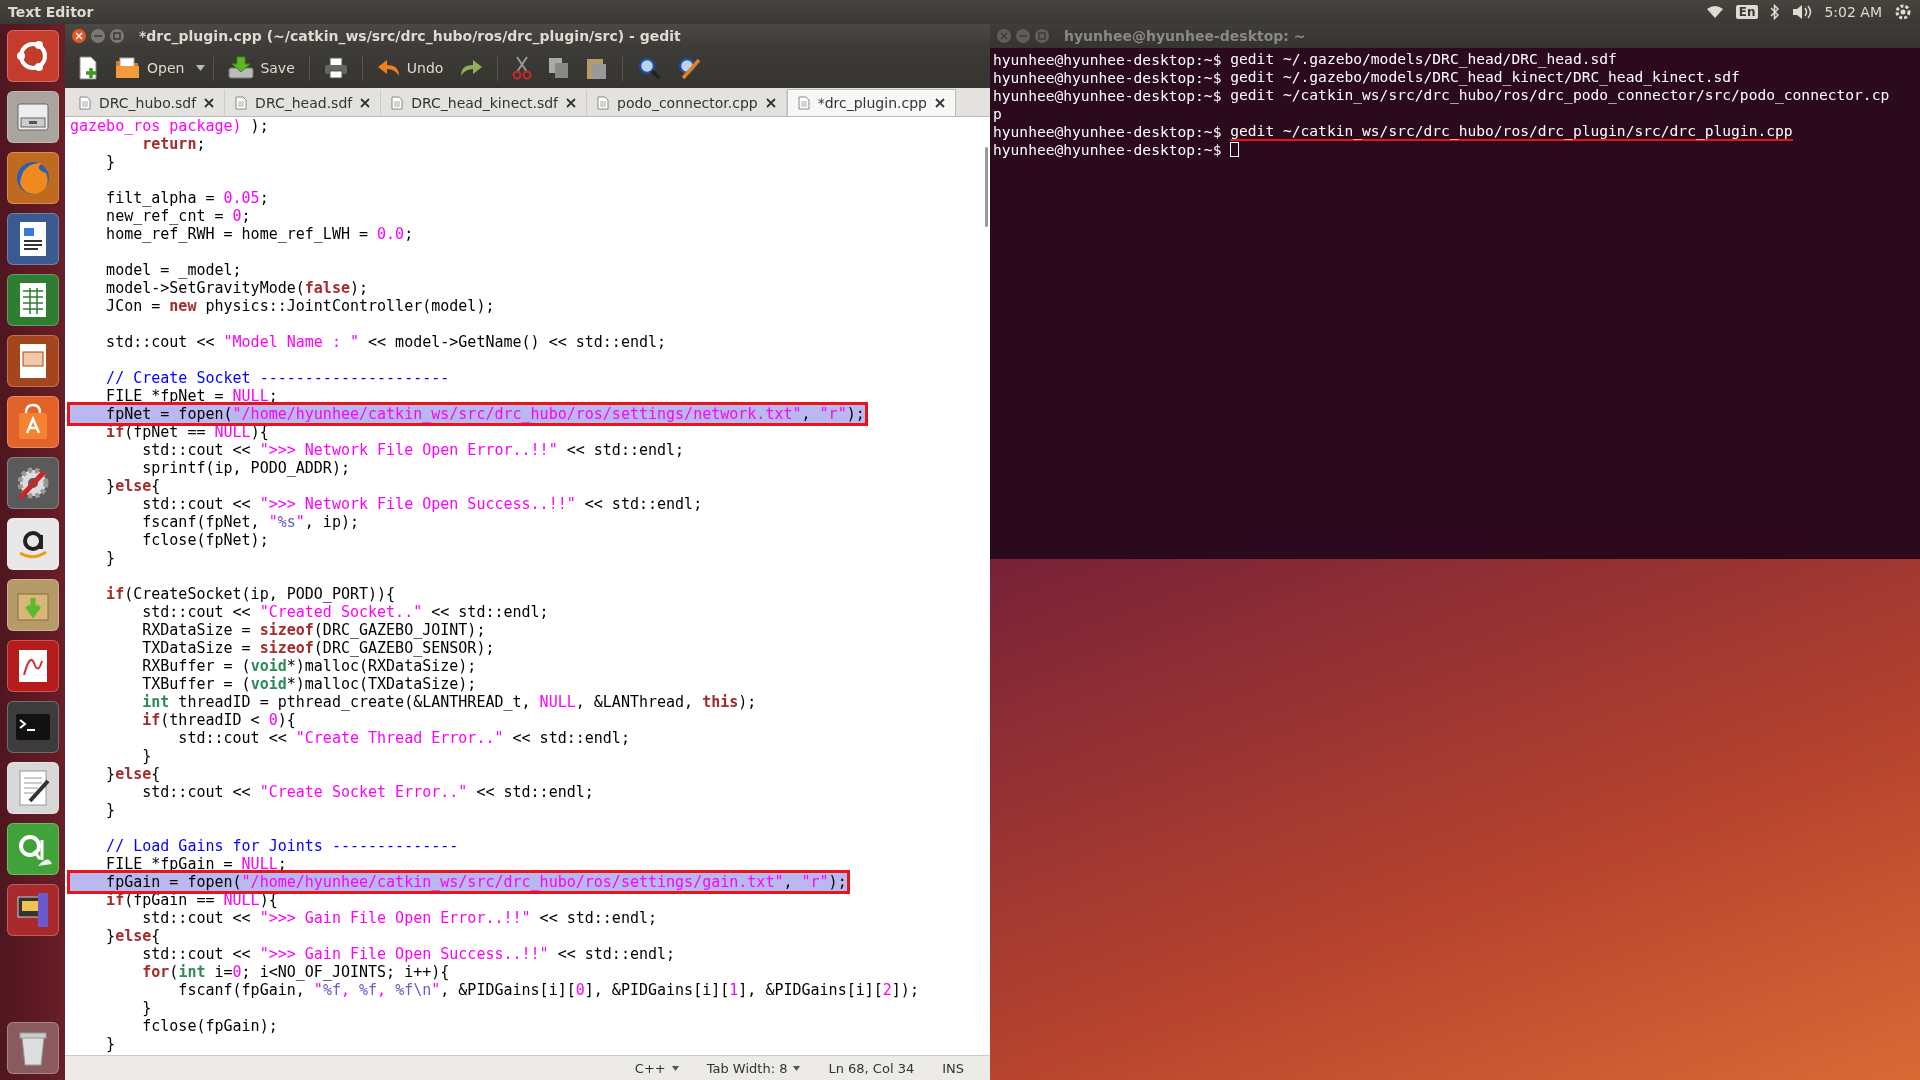  What do you see at coordinates (282, 846) in the screenshot?
I see `code-line: // Load Gains for Joints --------------` at bounding box center [282, 846].